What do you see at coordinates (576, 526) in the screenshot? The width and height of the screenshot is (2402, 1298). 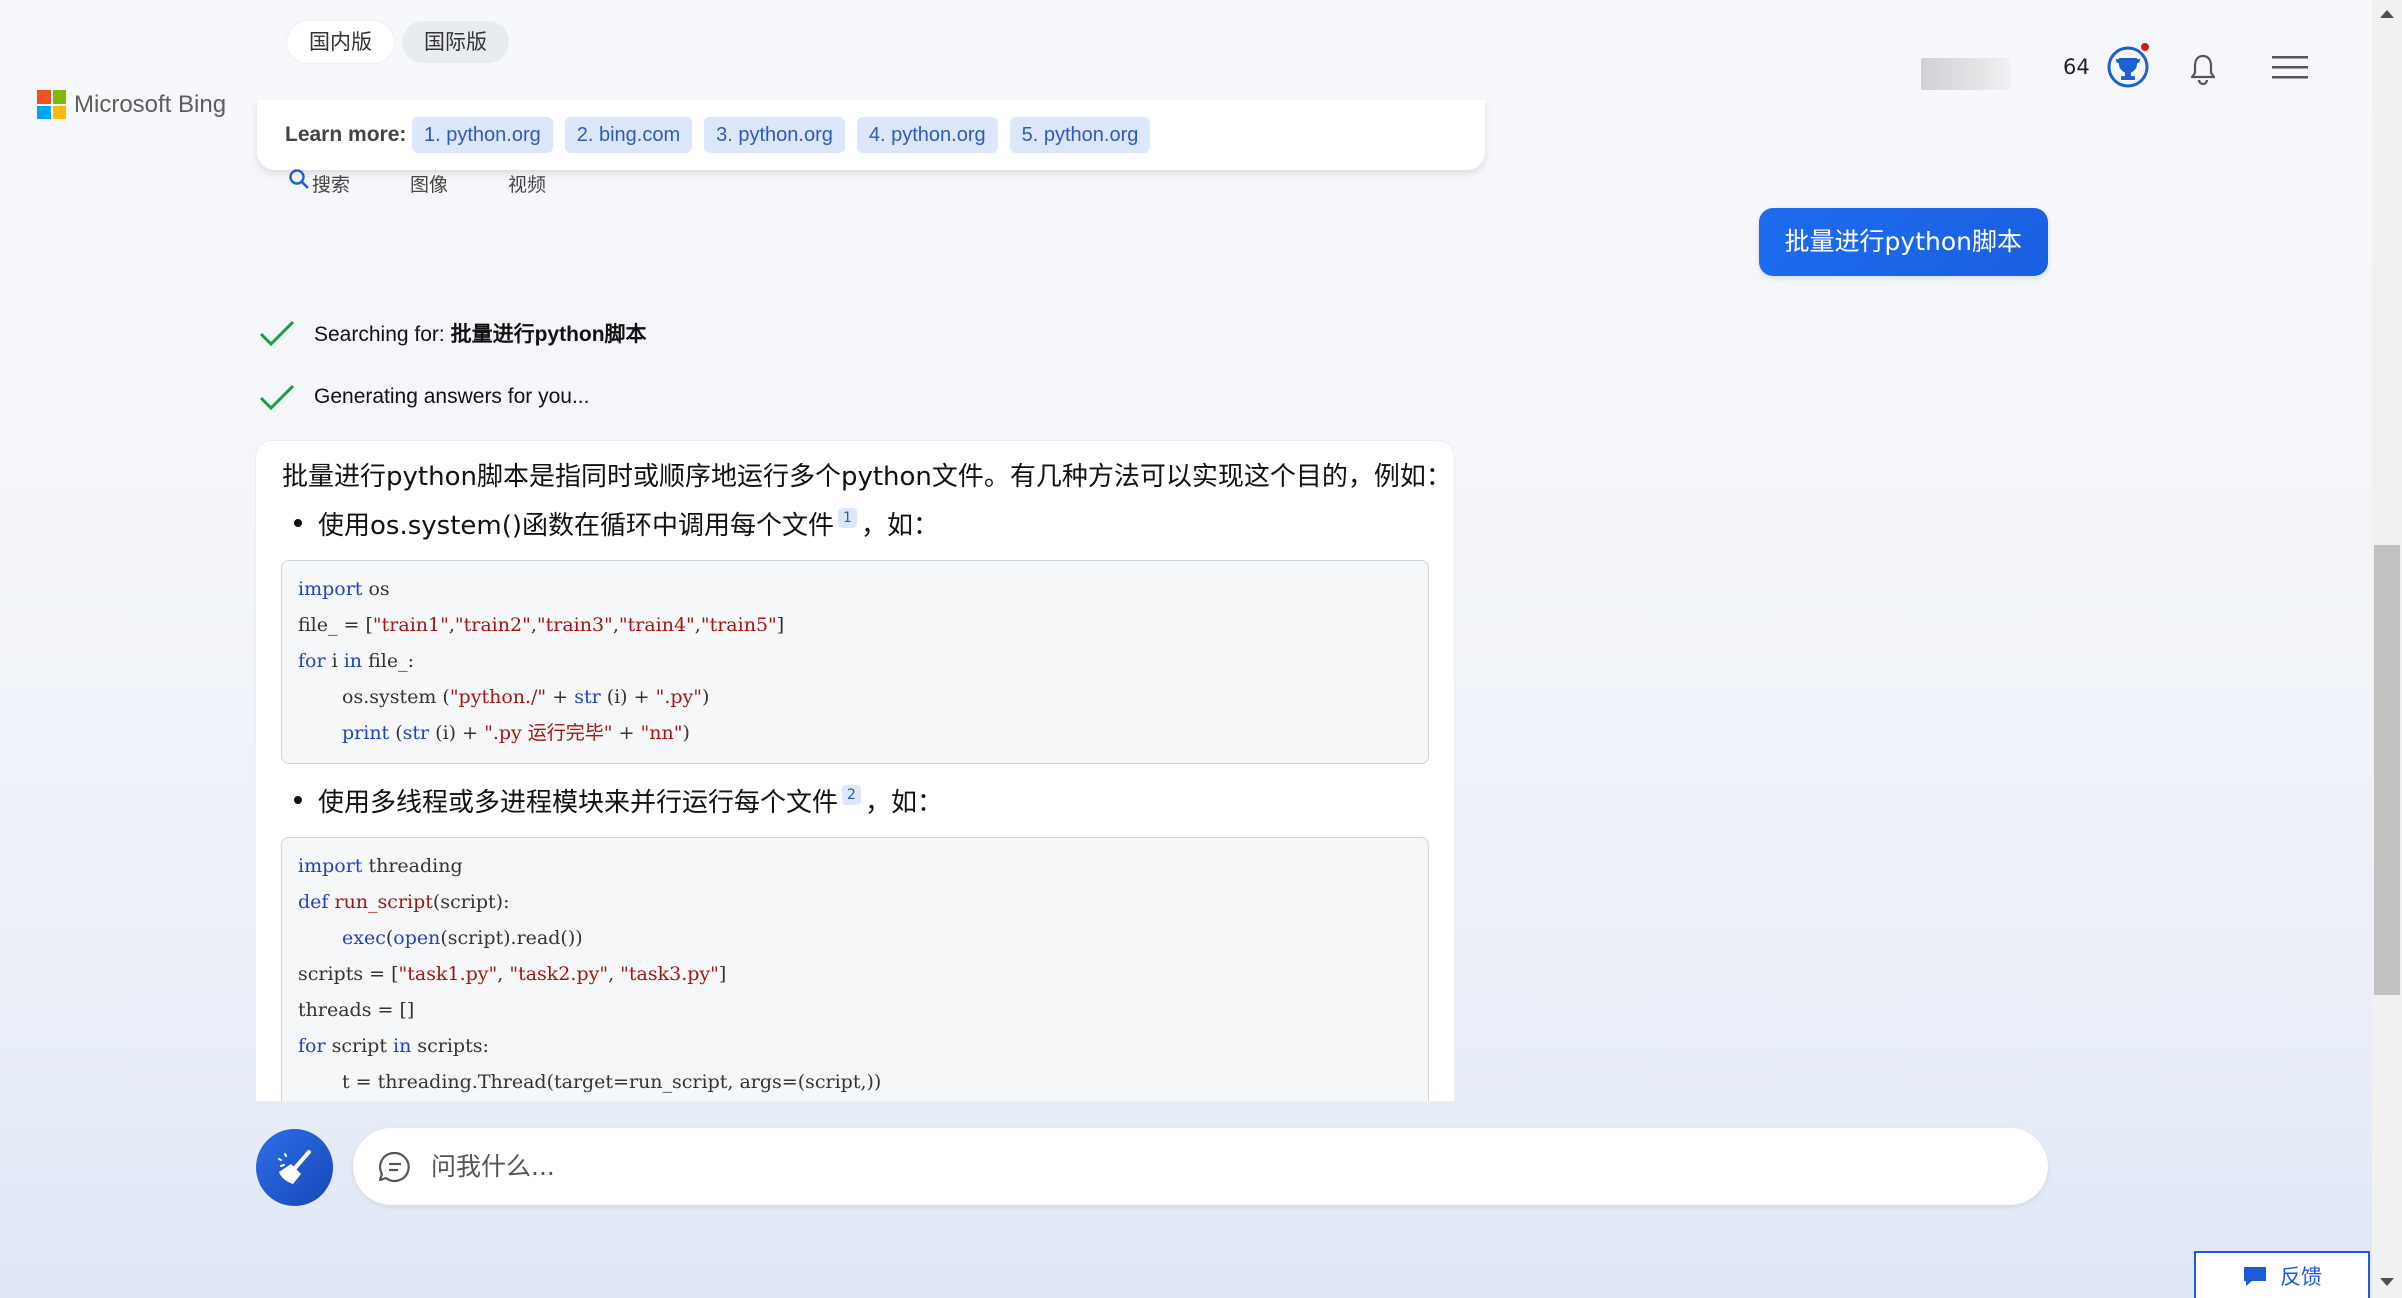 I see `bullet-text: 使用os.system()函数在循环中调用每个文件` at bounding box center [576, 526].